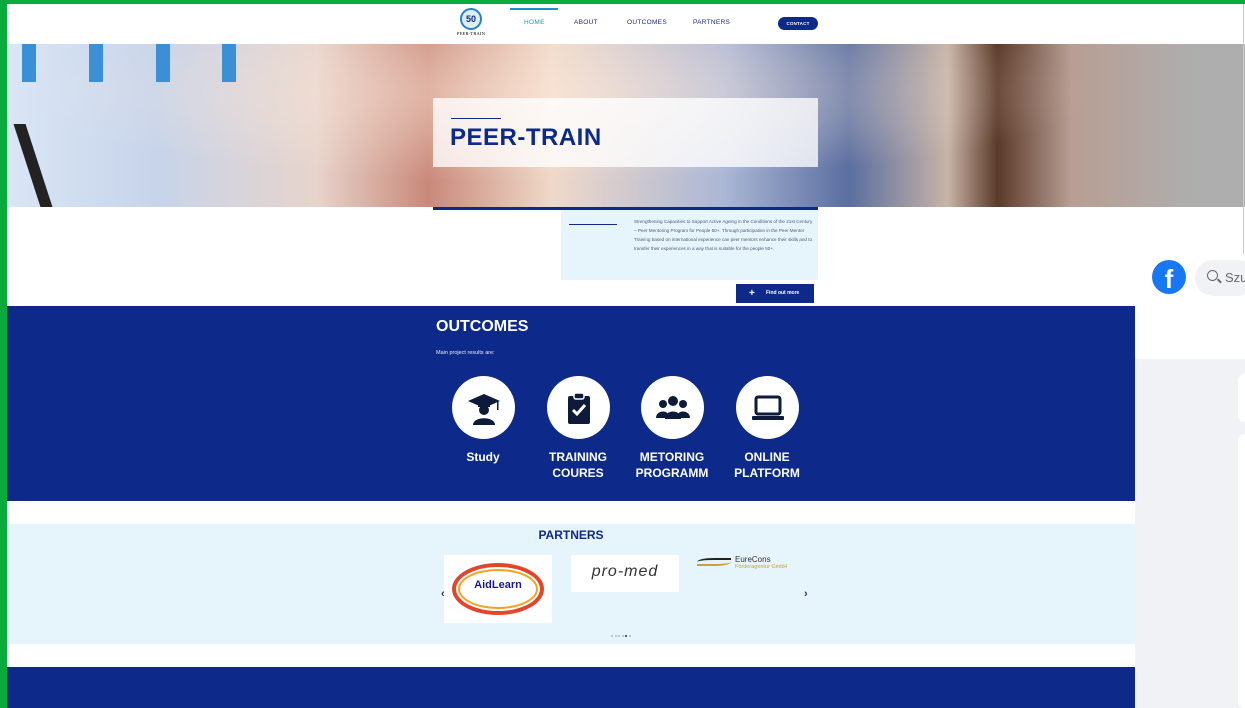  What do you see at coordinates (1241, 571) in the screenshot?
I see `facebook-card-large` at bounding box center [1241, 571].